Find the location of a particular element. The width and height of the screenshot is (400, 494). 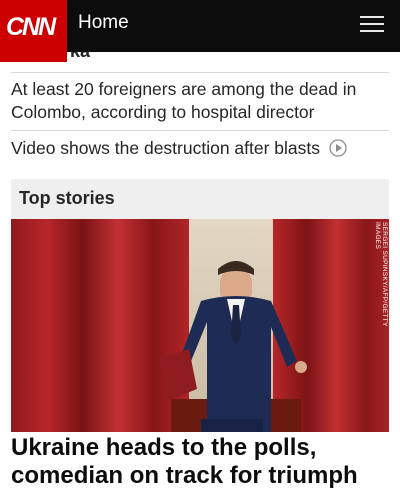

story-headline: Video shows the destruction after blasts is located at coordinates (166, 148).